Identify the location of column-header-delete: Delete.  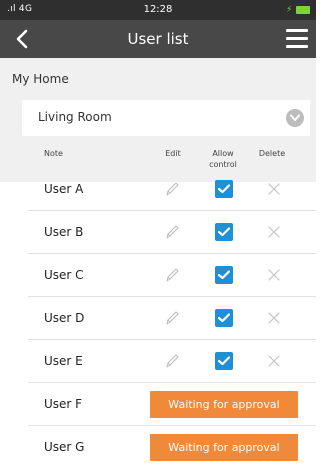
(272, 153).